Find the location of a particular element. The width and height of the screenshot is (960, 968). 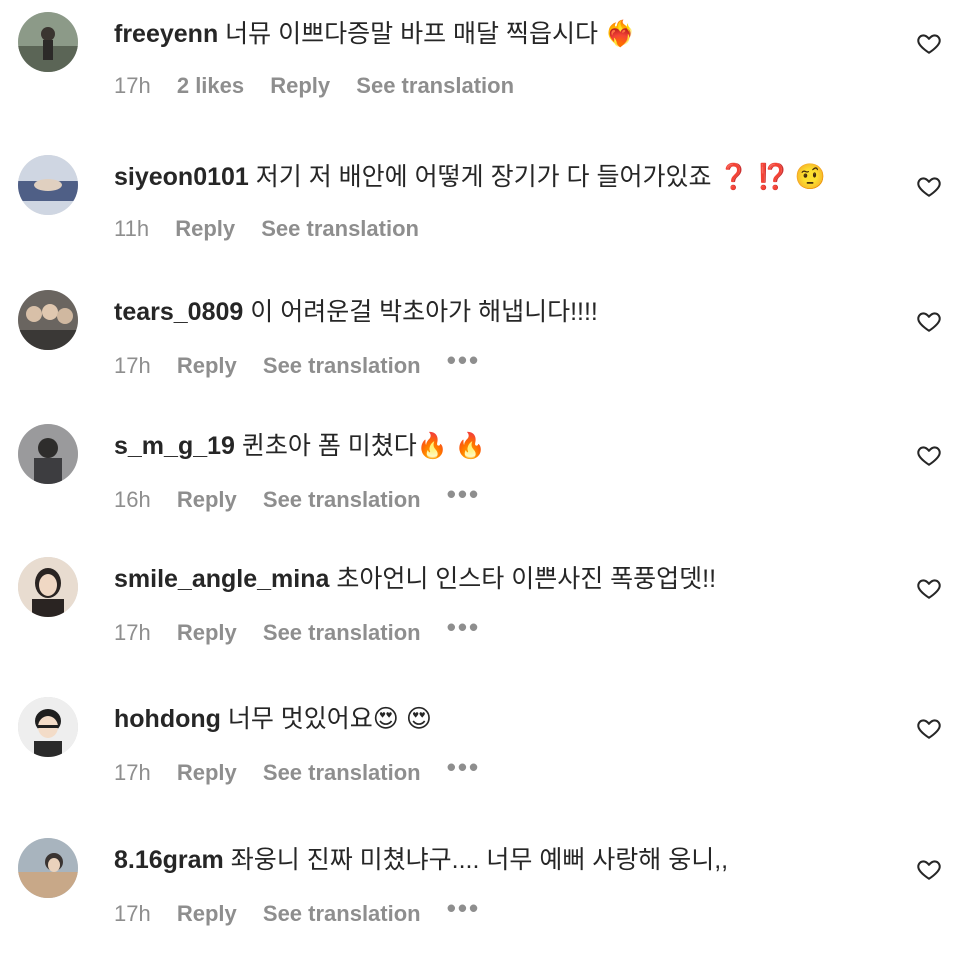

comment-username: 8.16gram is located at coordinates (169, 860).